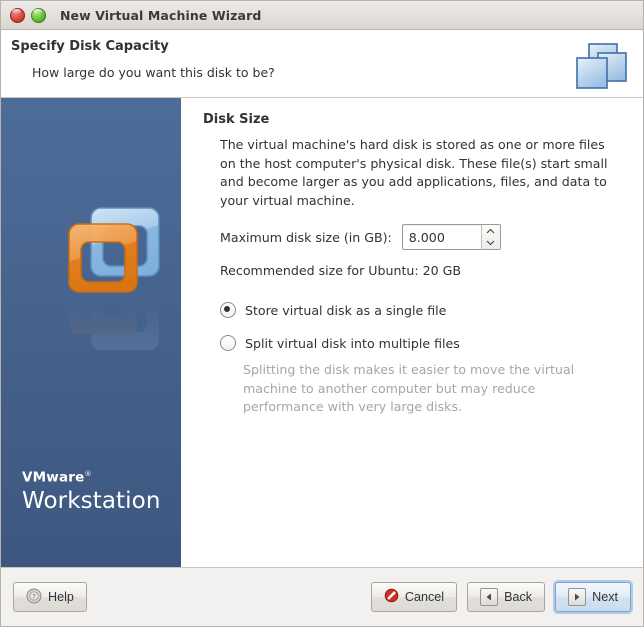 This screenshot has width=644, height=627. I want to click on cancel-button-label: Cancel, so click(424, 597).